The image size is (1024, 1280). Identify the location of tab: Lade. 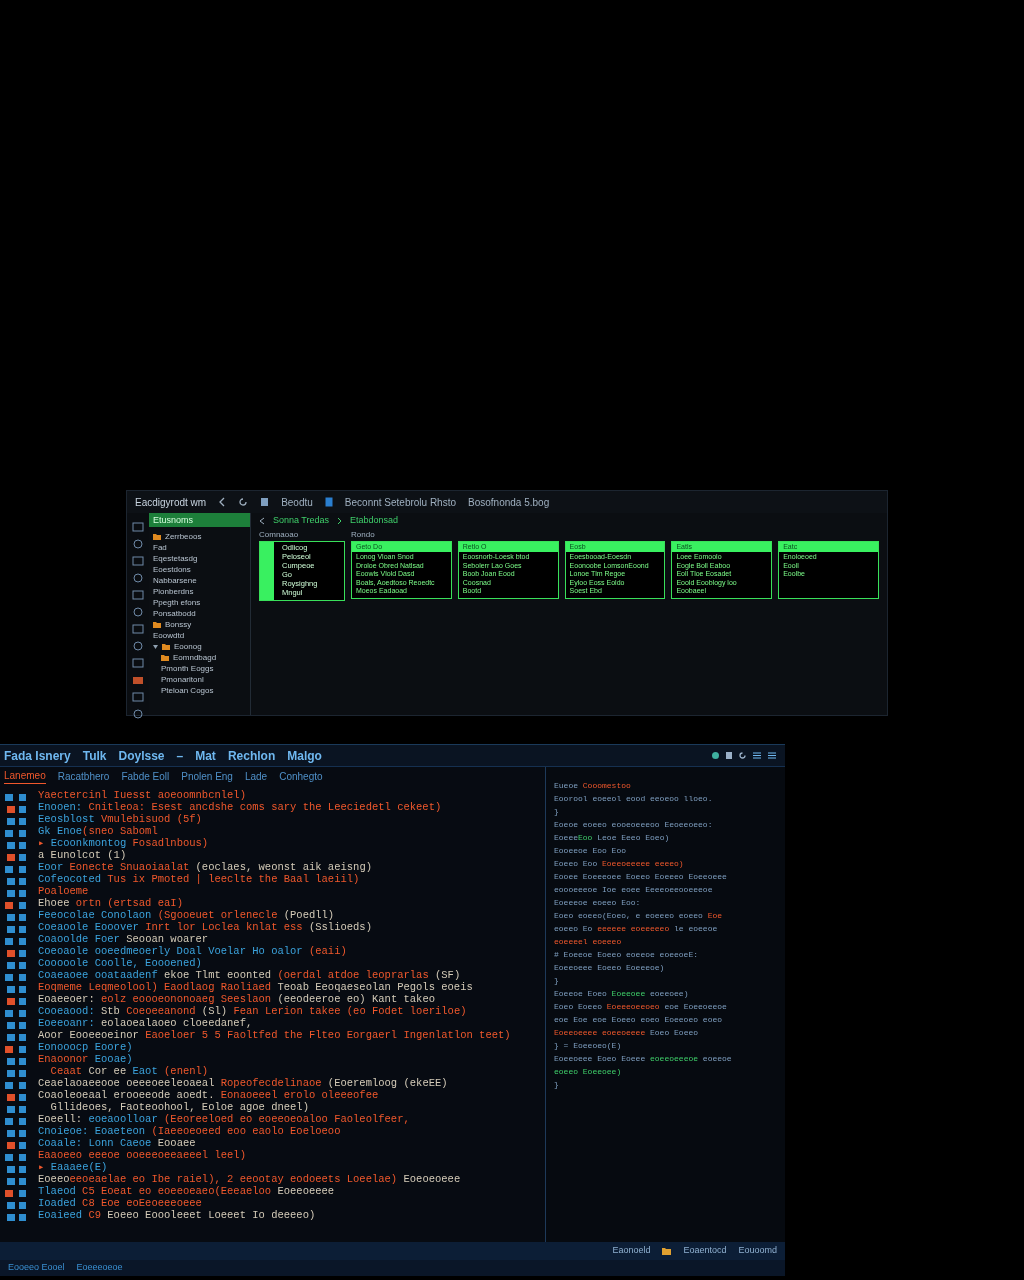
(256, 776).